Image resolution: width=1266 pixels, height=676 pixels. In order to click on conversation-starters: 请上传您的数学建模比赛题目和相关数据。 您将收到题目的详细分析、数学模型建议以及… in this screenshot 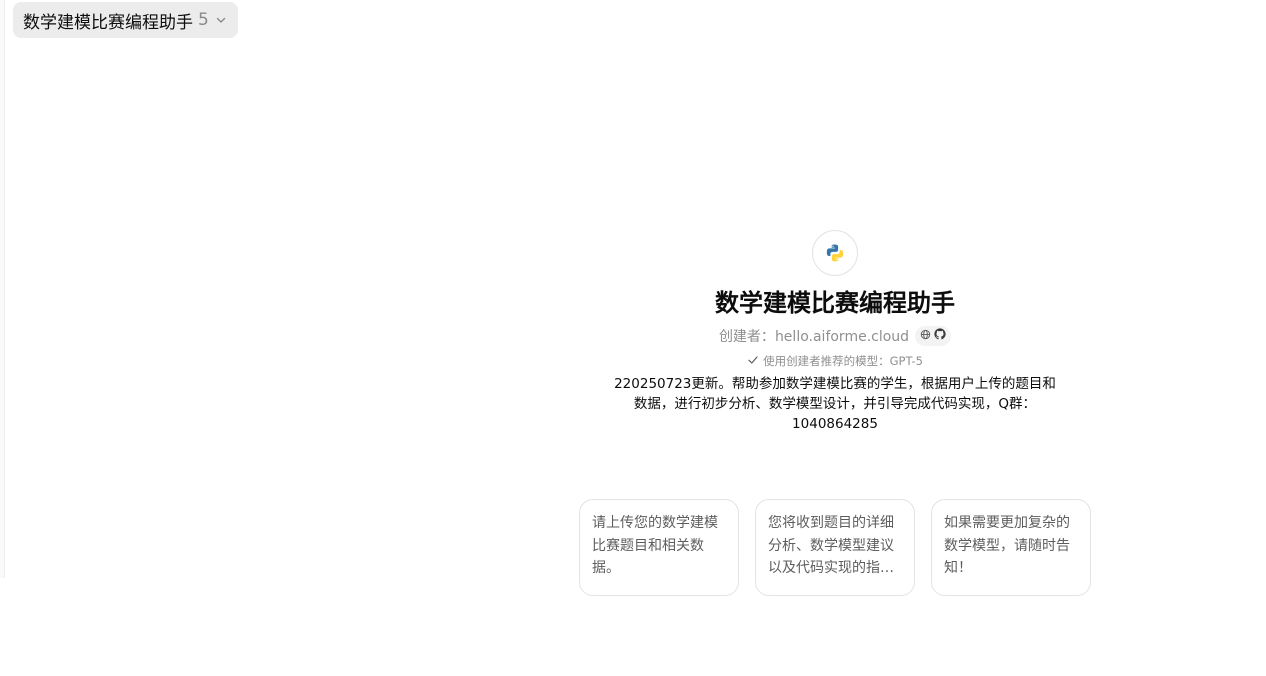, I will do `click(835, 547)`.